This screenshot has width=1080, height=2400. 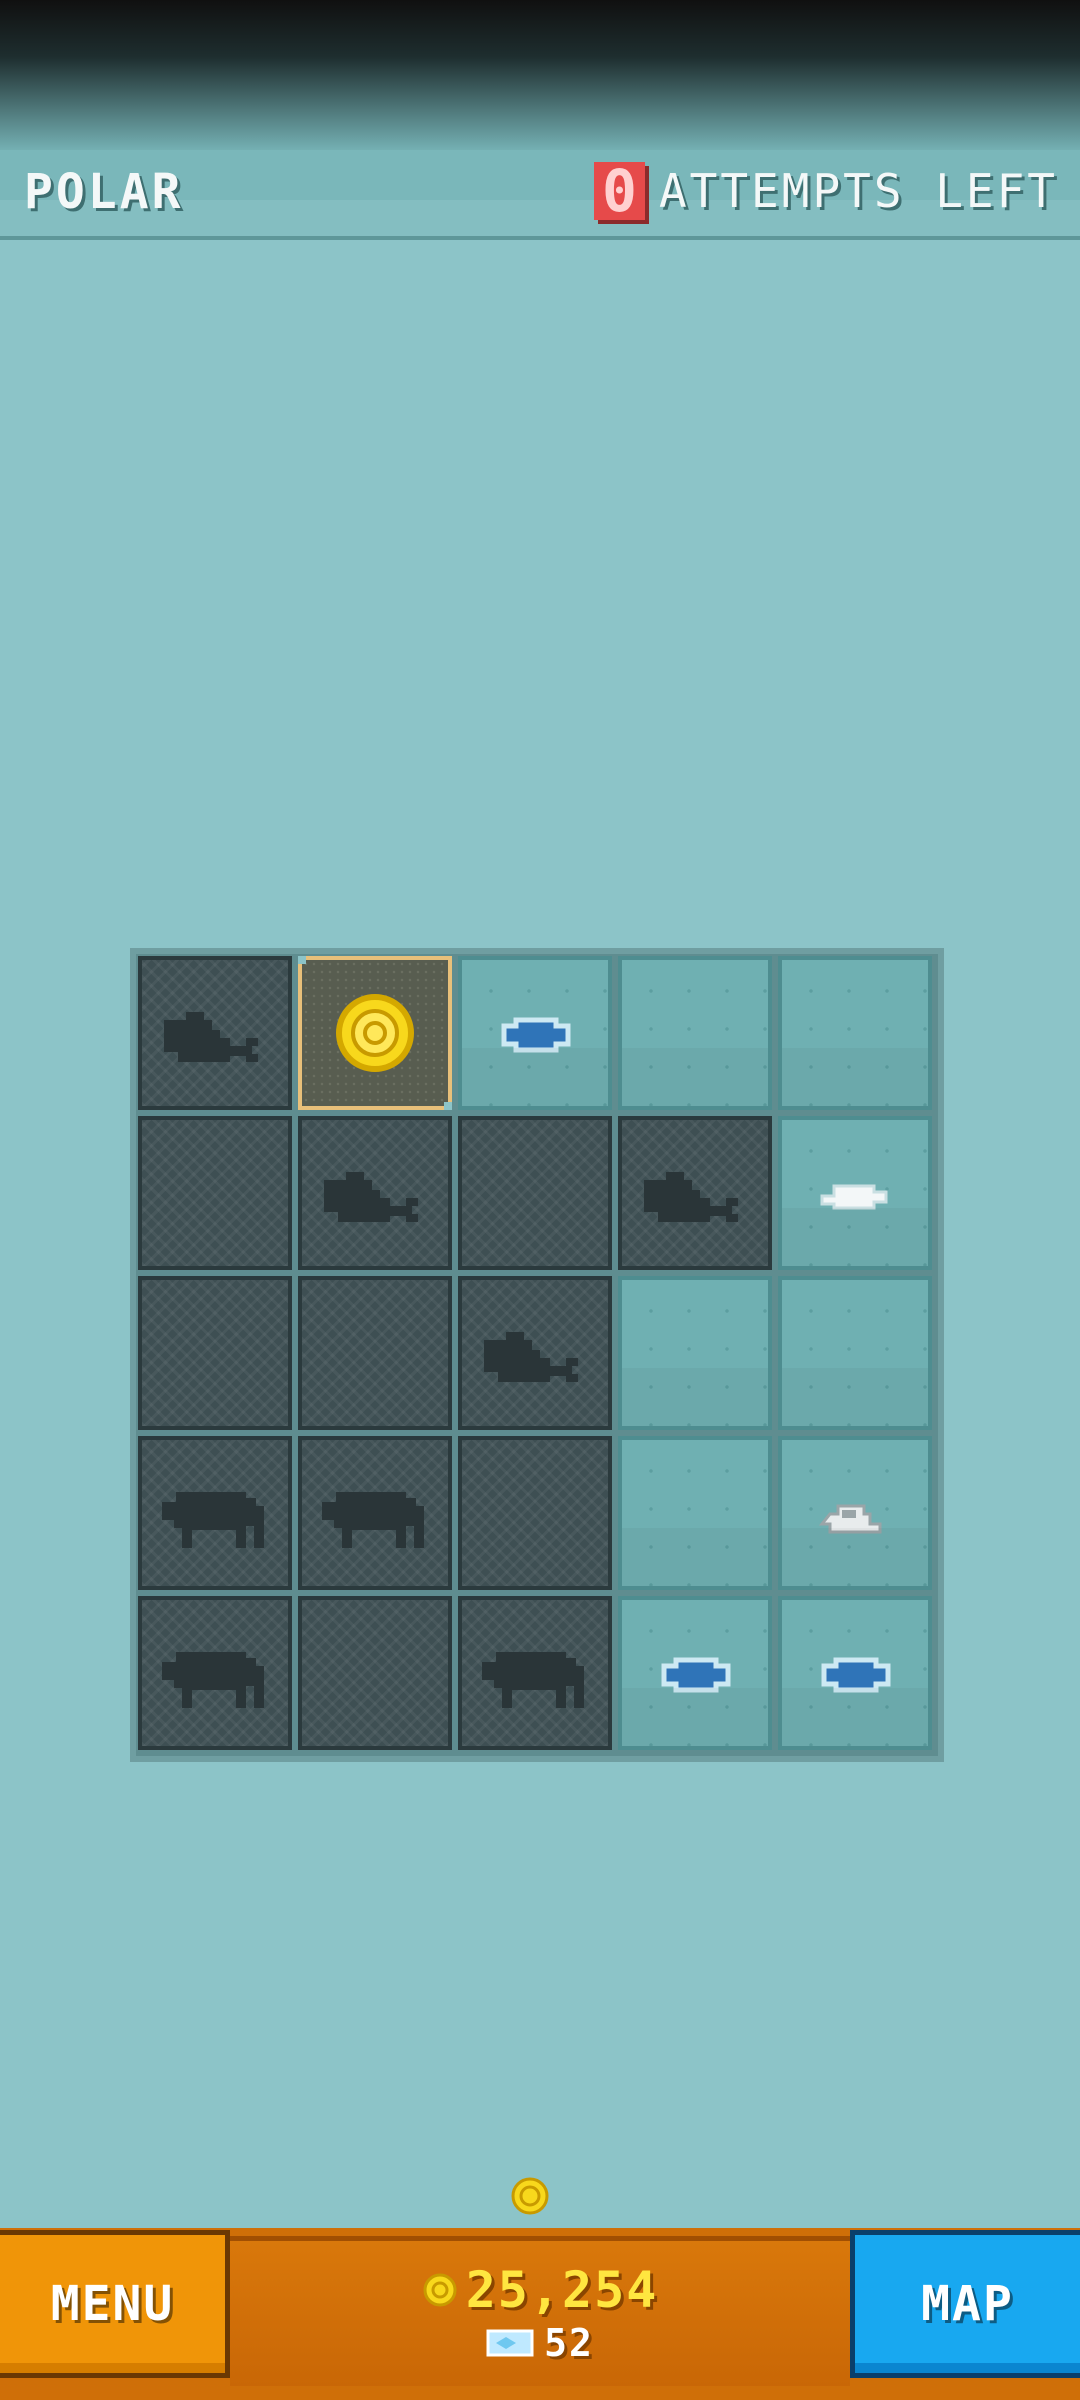 I want to click on floating-coin-icon, so click(x=530, y=2196).